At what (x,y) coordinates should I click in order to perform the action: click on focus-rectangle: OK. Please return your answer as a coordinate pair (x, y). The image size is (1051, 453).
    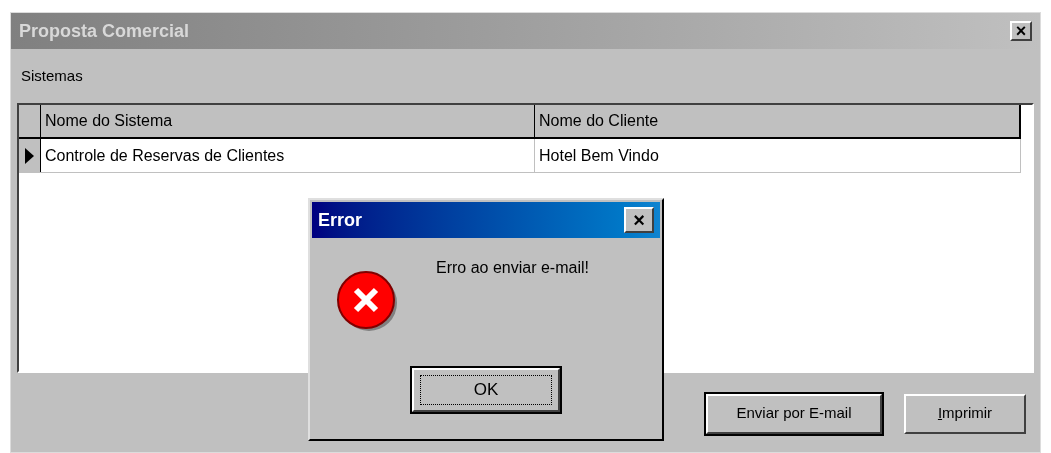
    Looking at the image, I should click on (486, 390).